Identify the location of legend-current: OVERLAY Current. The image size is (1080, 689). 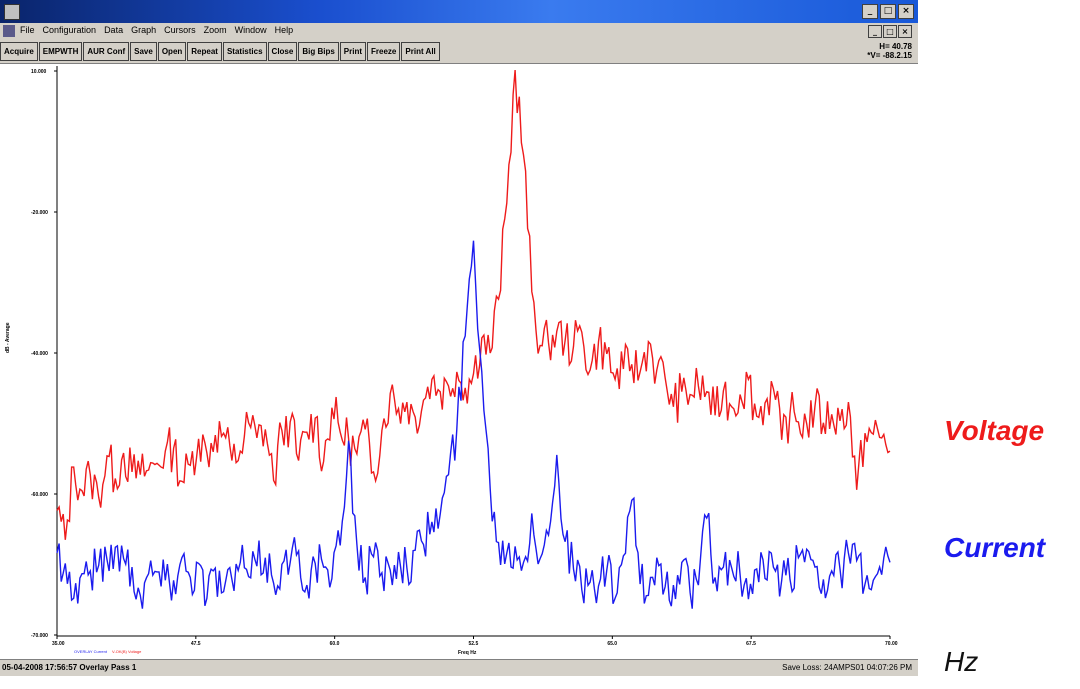
(91, 651).